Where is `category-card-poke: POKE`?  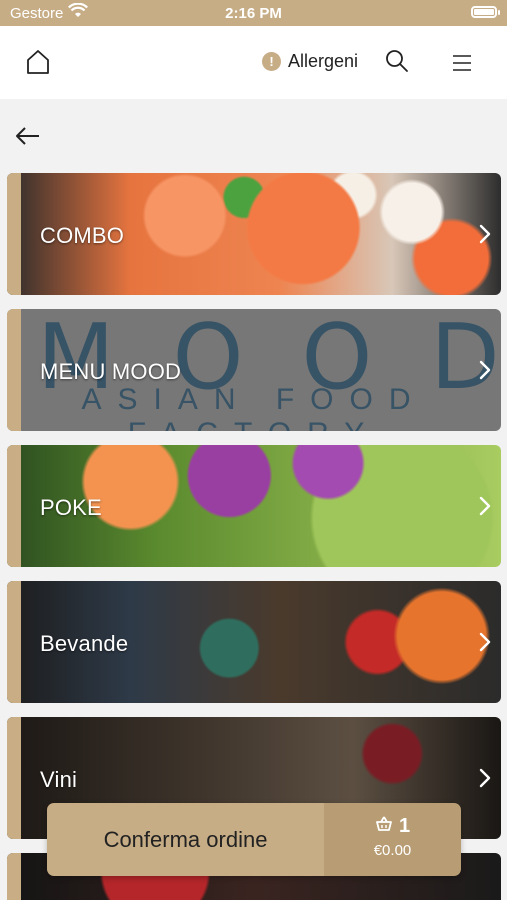
category-card-poke: POKE is located at coordinates (254, 506).